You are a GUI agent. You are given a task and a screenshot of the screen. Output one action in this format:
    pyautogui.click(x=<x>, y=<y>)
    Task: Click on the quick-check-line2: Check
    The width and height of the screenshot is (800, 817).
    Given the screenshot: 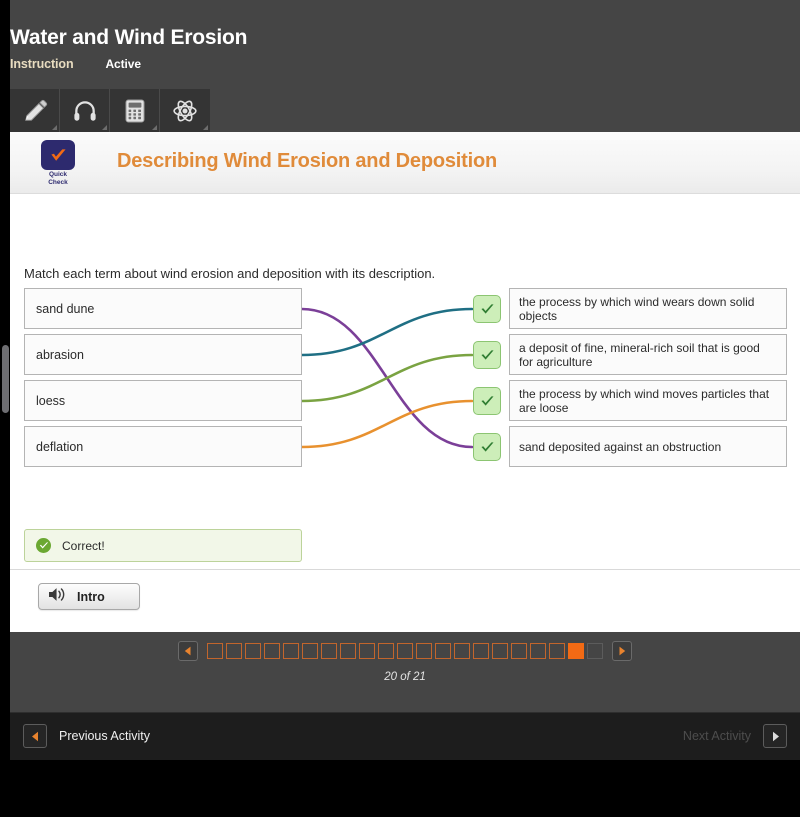 What is the action you would take?
    pyautogui.click(x=58, y=182)
    